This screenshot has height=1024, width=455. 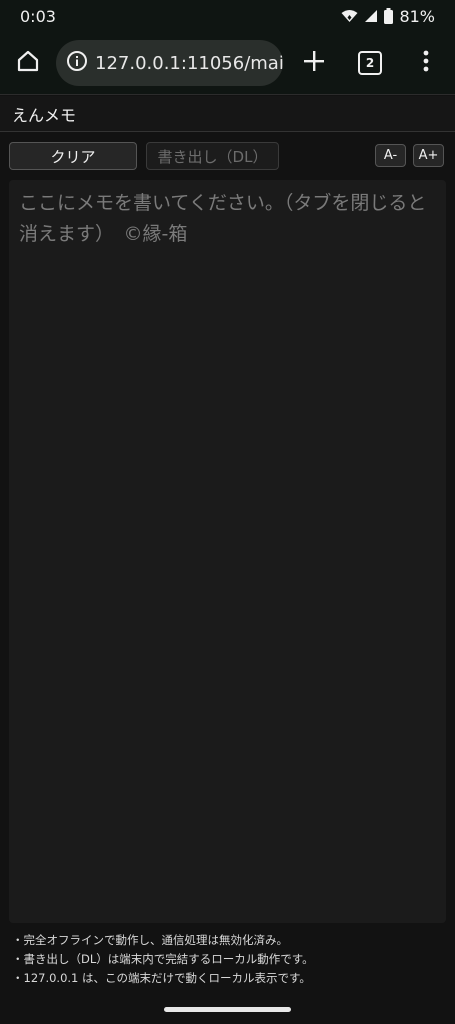 I want to click on clear-button: クリア, so click(x=73, y=156).